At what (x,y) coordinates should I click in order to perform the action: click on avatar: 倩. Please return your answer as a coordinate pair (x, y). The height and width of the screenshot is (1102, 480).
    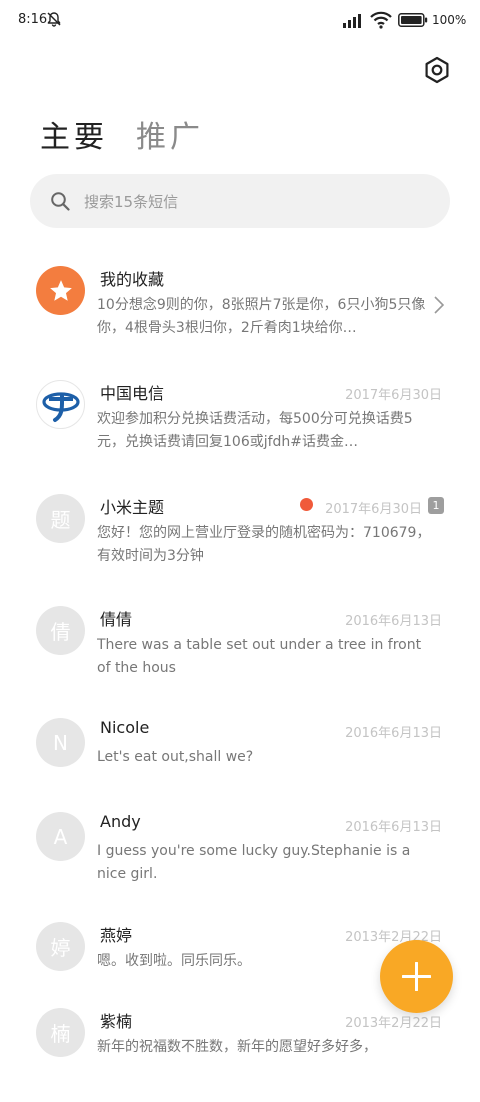
    Looking at the image, I should click on (60, 630).